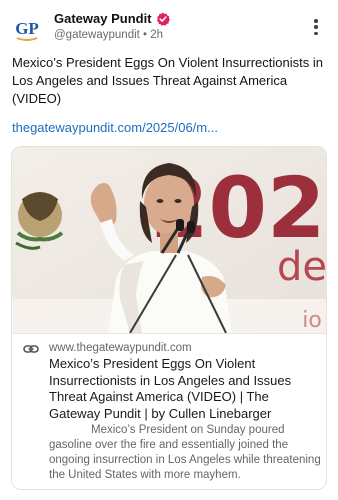  What do you see at coordinates (302, 267) in the screenshot?
I see `backdrop-de-text: de` at bounding box center [302, 267].